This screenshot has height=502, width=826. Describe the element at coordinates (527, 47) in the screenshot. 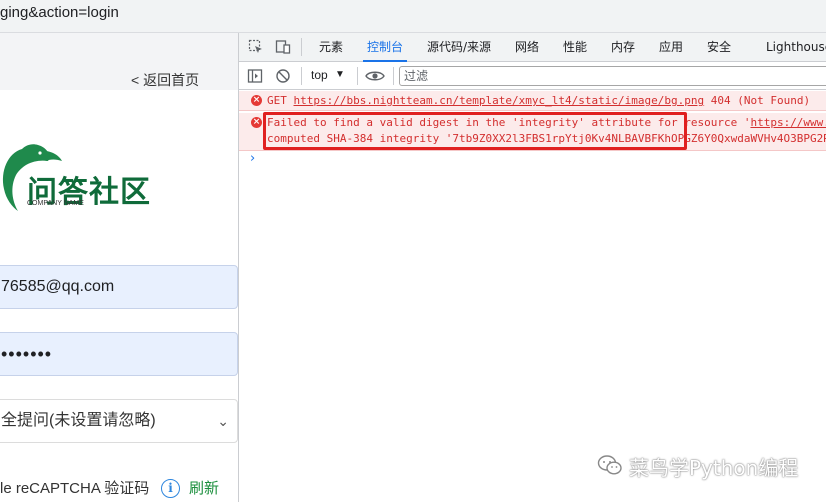

I see `tab-network: 网络` at that location.